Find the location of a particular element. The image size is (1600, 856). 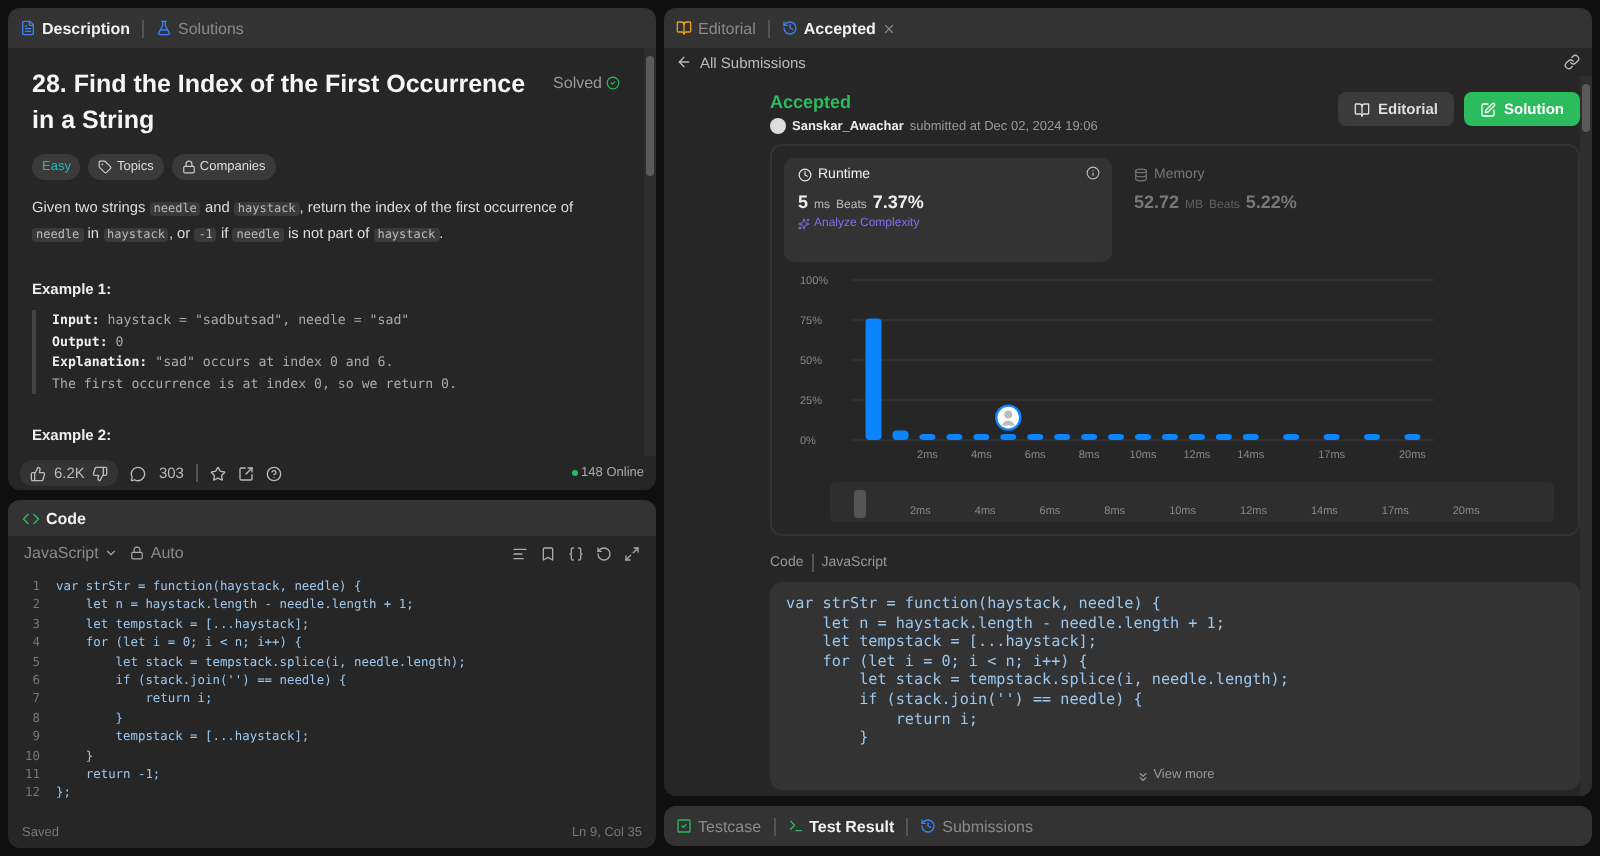

panel-tab: Solutions is located at coordinates (200, 28).